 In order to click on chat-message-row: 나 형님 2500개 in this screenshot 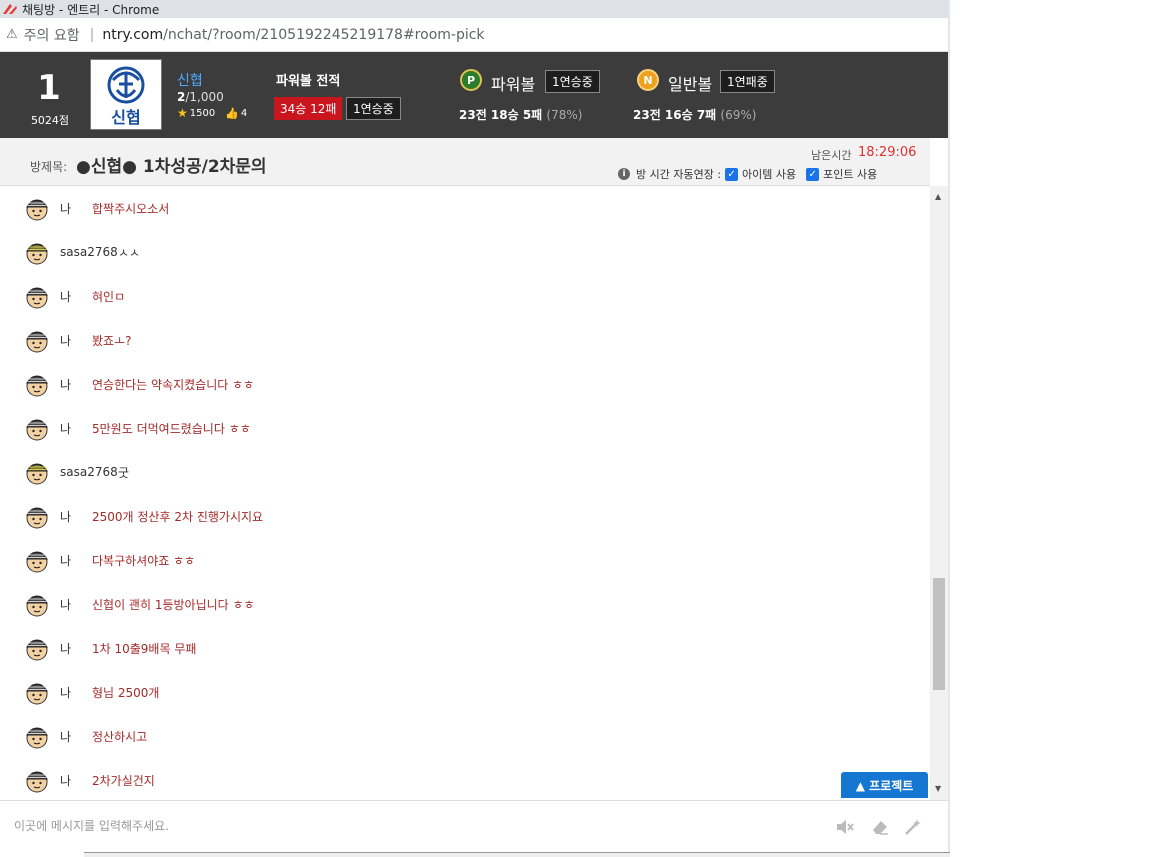, I will do `click(91, 692)`.